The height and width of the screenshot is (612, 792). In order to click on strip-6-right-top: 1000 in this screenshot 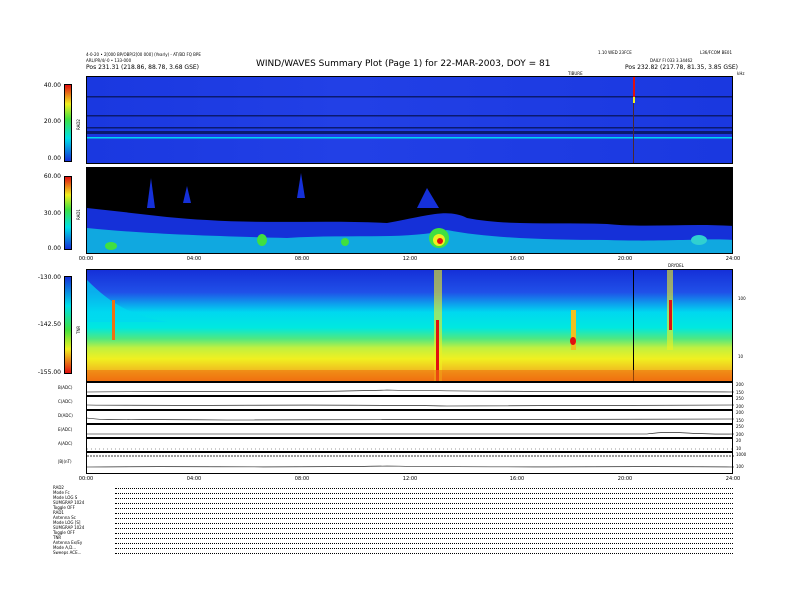, I will do `click(741, 454)`.